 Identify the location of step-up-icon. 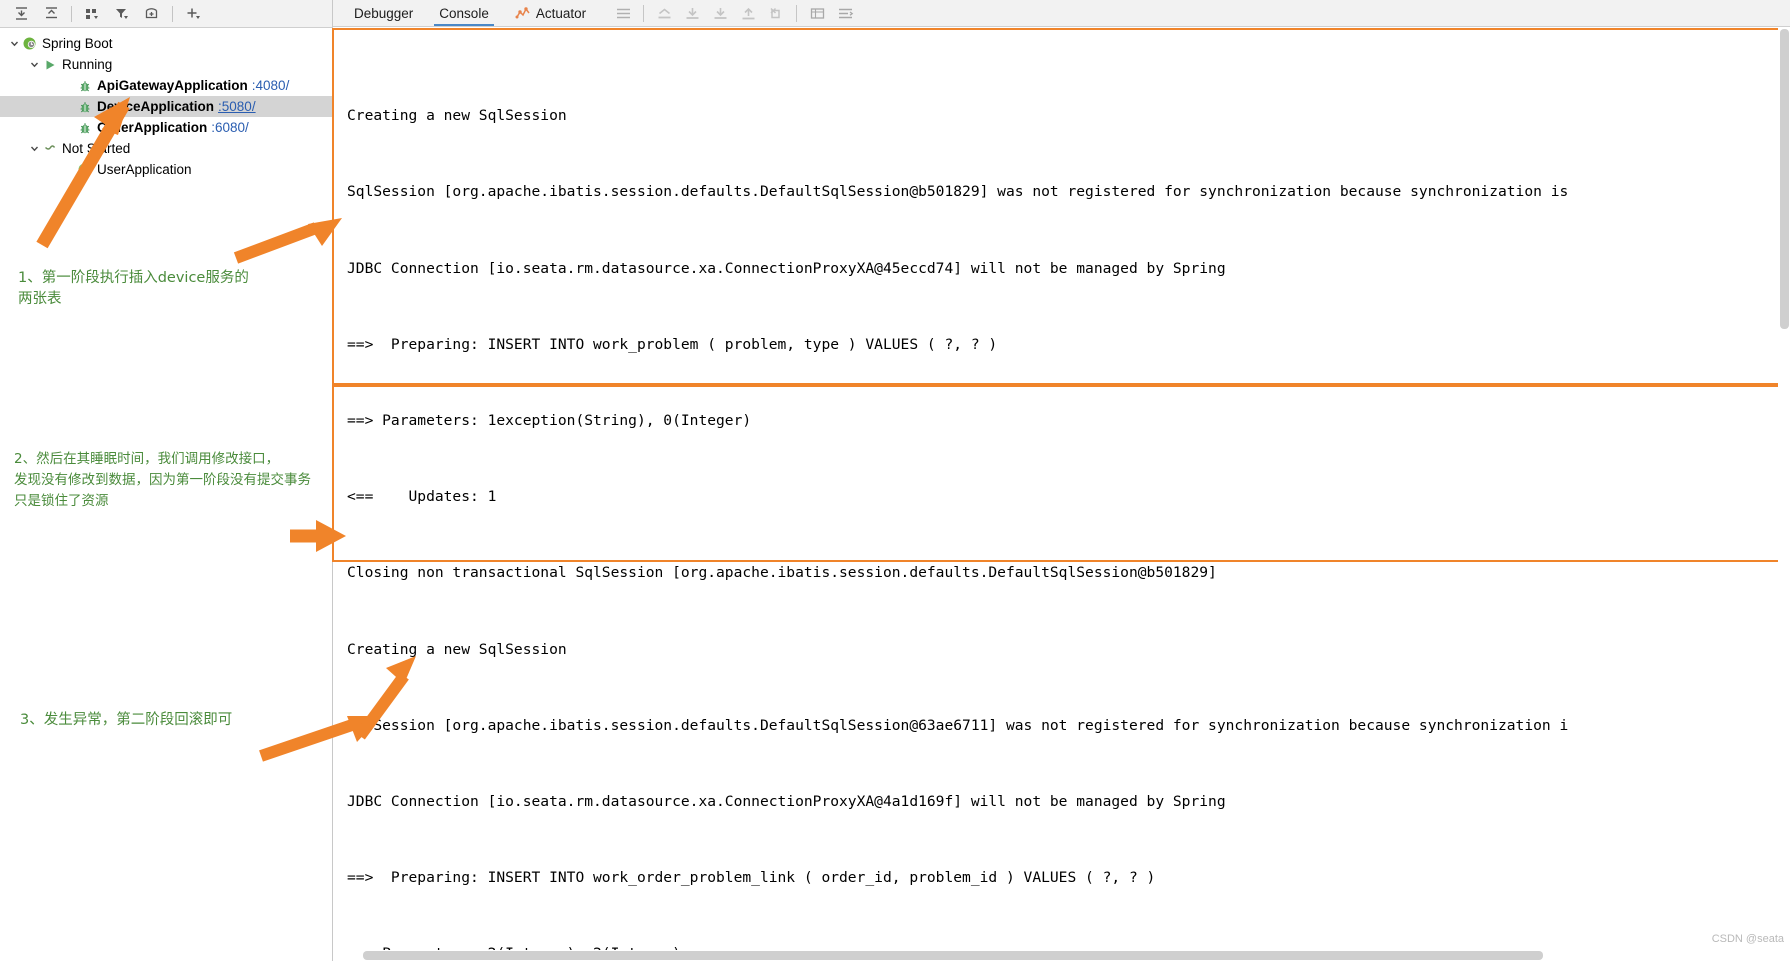
(748, 13).